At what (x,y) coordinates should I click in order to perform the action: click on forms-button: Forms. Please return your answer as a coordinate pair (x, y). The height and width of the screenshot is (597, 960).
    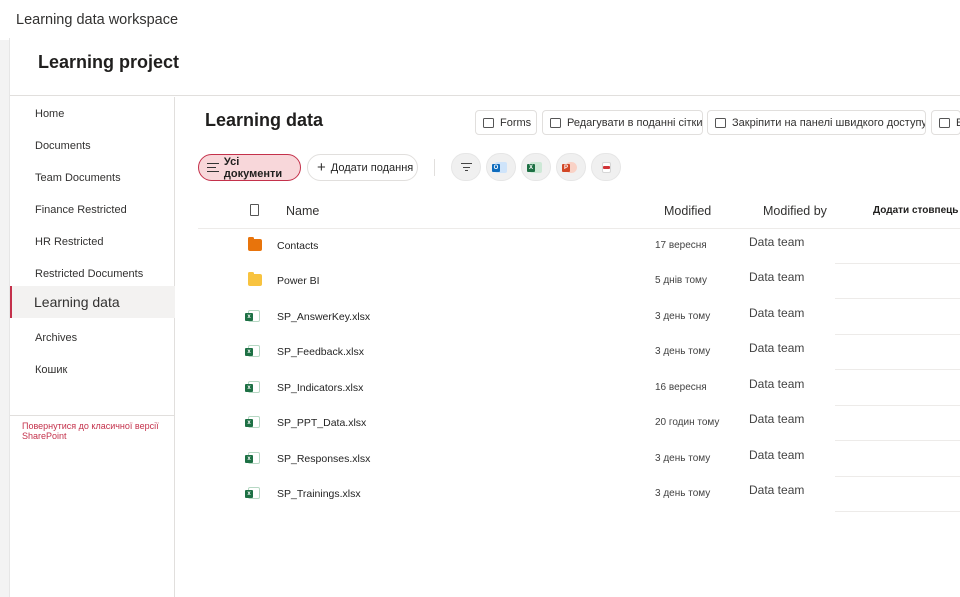
    Looking at the image, I should click on (506, 122).